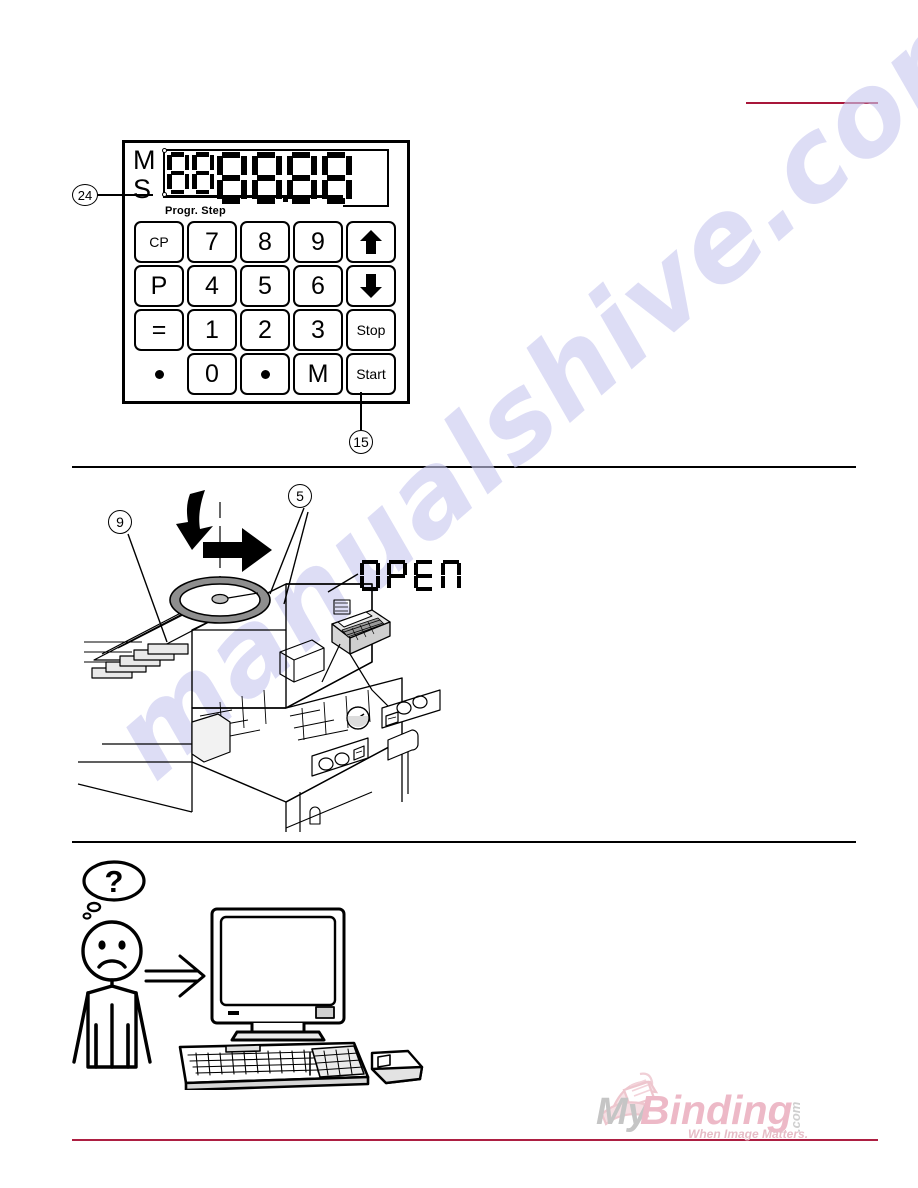  Describe the element at coordinates (278, 974) in the screenshot. I see `computer-monitor` at that location.